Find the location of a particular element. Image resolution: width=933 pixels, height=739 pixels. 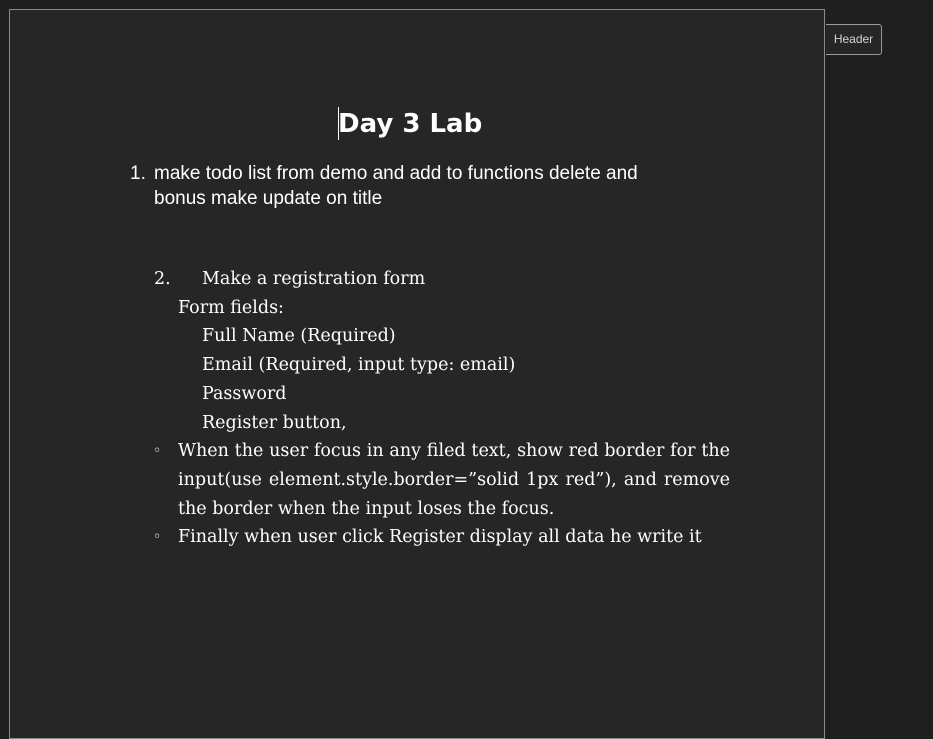

form-fields-label: Form fields: is located at coordinates (231, 308).